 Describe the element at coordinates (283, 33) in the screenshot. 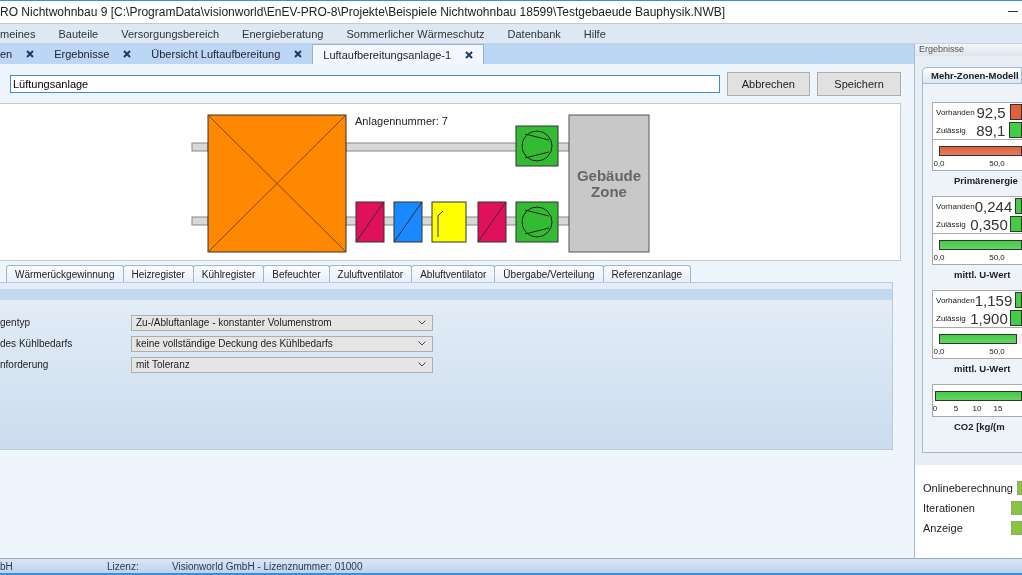

I see `menu-item: Energieberatung` at that location.